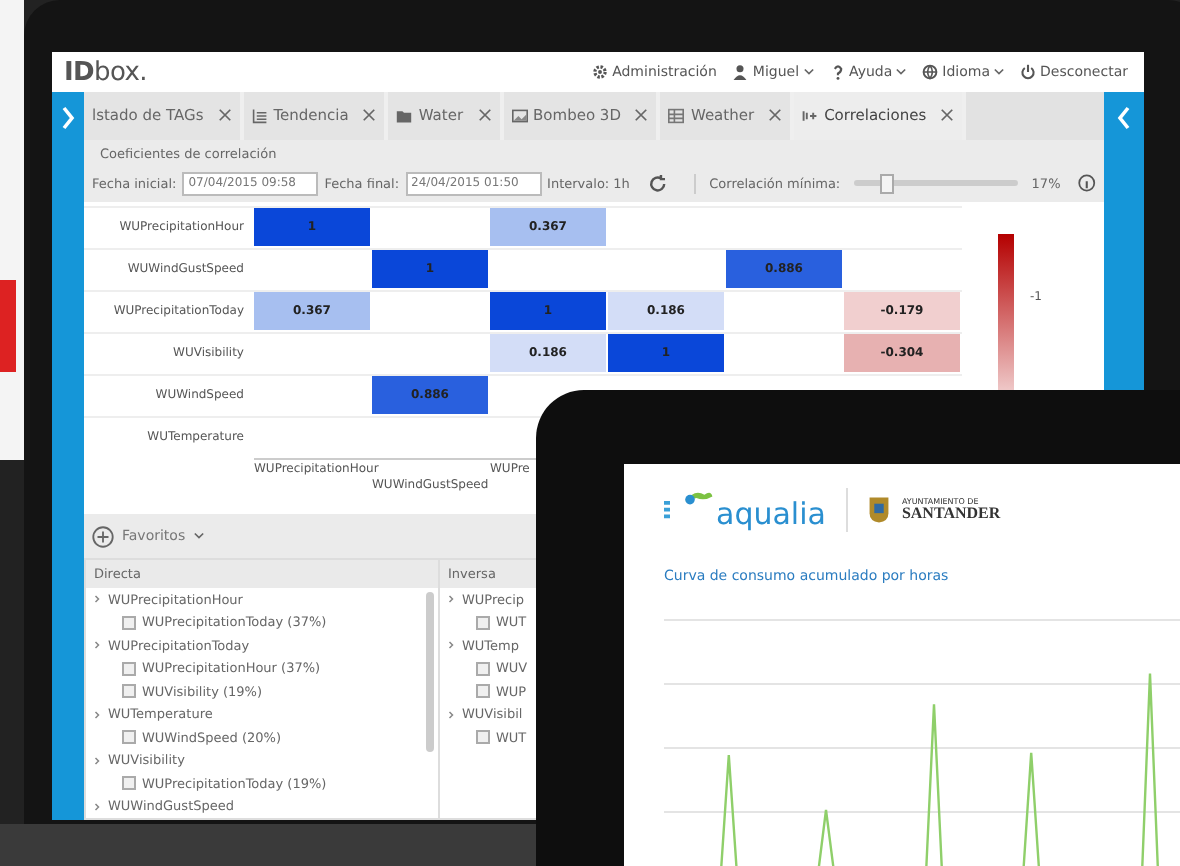  What do you see at coordinates (1087, 183) in the screenshot?
I see `info-icon` at bounding box center [1087, 183].